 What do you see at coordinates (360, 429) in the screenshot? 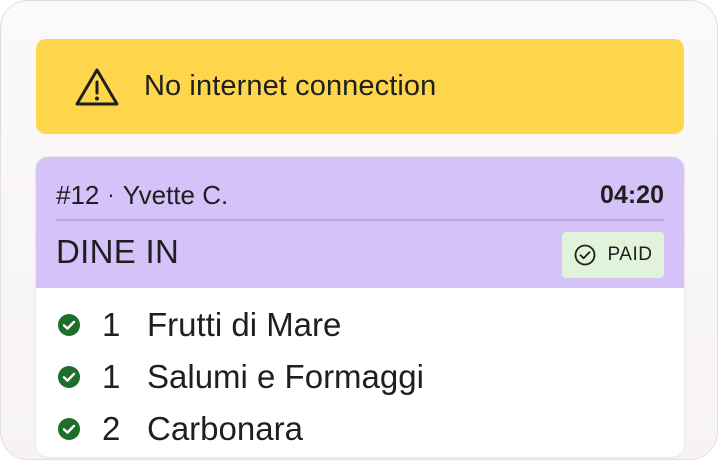
I see `list-item: 2 Carbonara` at bounding box center [360, 429].